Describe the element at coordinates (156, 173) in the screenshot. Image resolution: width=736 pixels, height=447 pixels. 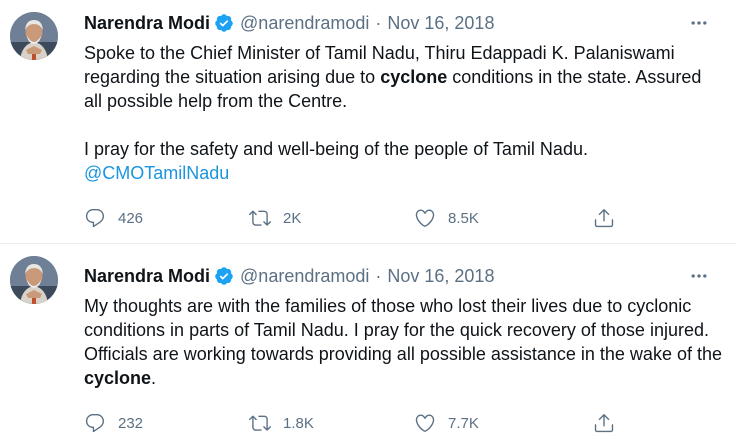
I see `mention-link: @CMOTamilNadu` at that location.